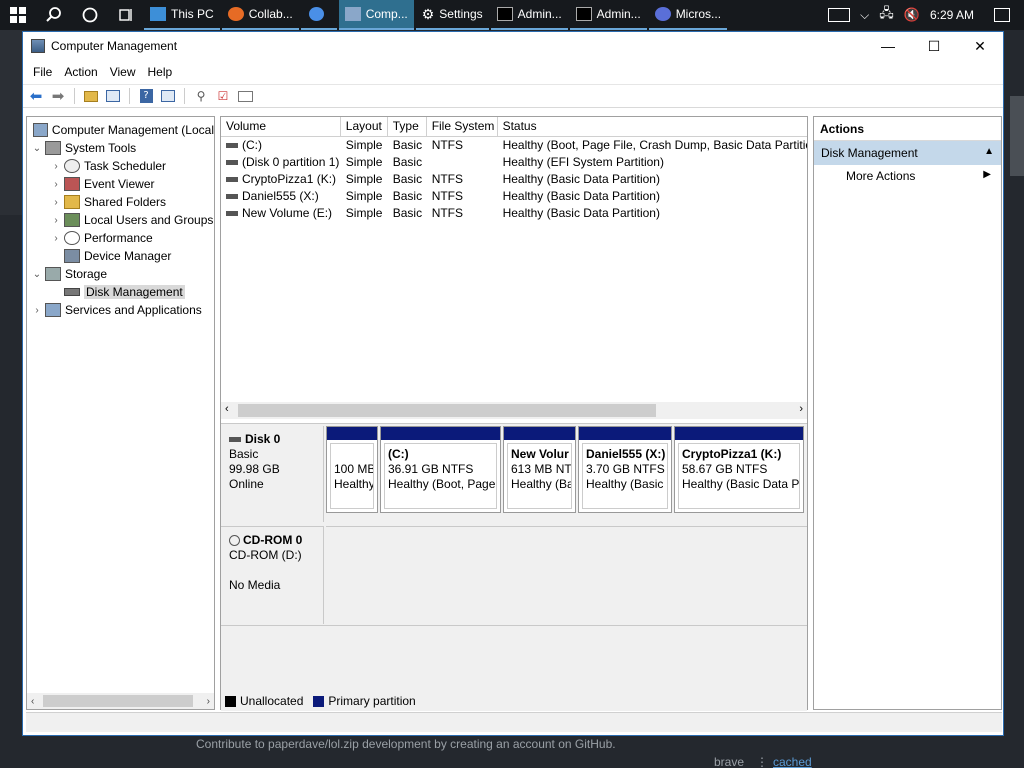  Describe the element at coordinates (652, 126) in the screenshot. I see `column-status: Status` at that location.